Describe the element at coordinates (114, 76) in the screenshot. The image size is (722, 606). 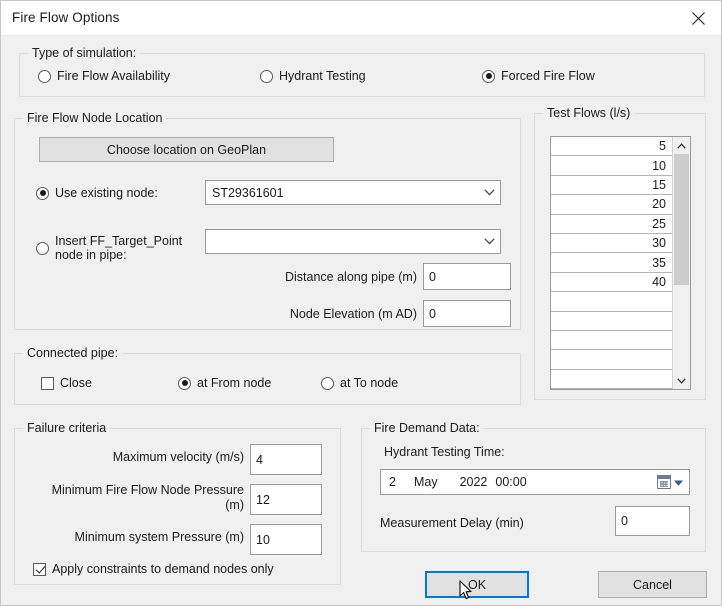
I see `radio-label: Fire Flow Availability` at that location.